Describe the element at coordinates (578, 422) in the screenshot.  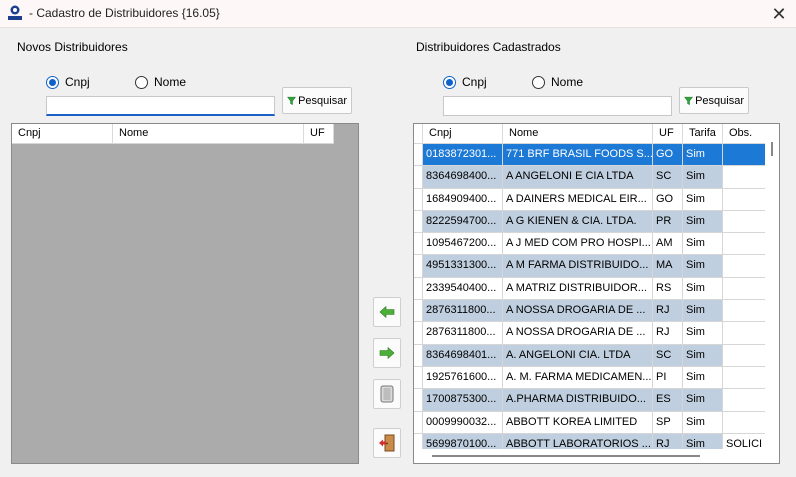
I see `cell-nome: ABBOTT KOREA LIMITED` at that location.